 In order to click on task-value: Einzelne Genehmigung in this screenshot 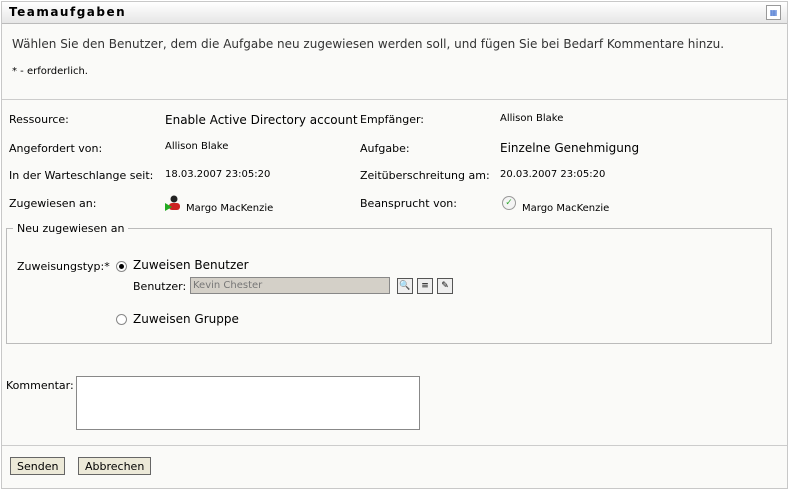, I will do `click(570, 148)`.